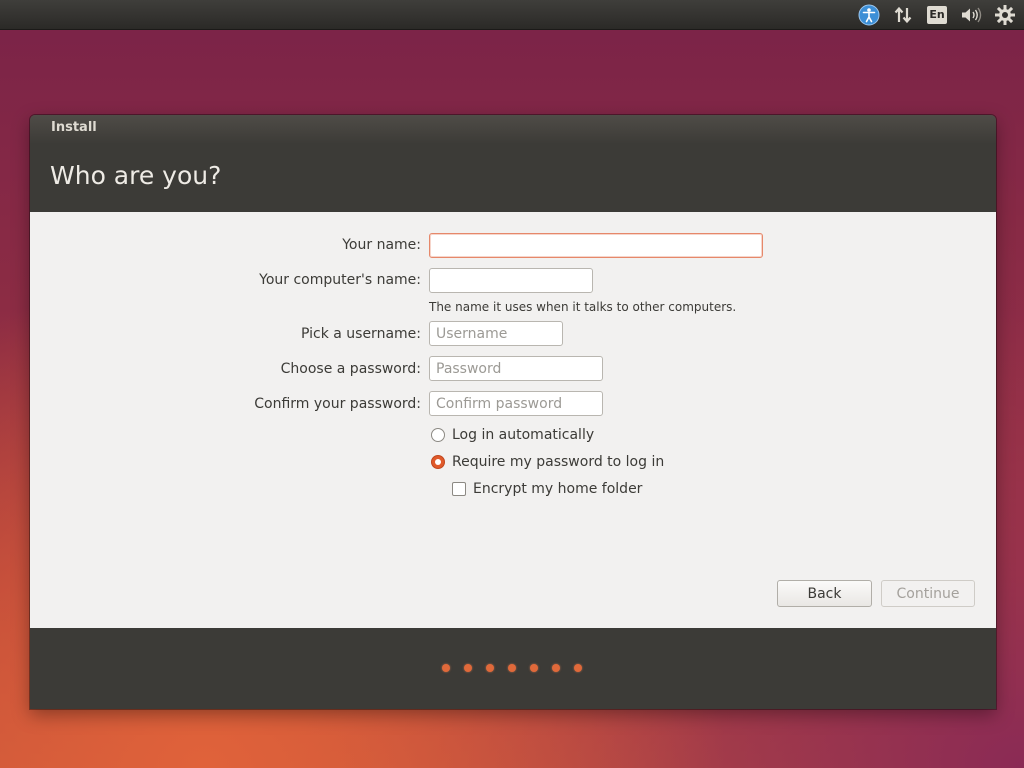 The height and width of the screenshot is (768, 1024). I want to click on login-auto-option: Log in automatically, so click(512, 435).